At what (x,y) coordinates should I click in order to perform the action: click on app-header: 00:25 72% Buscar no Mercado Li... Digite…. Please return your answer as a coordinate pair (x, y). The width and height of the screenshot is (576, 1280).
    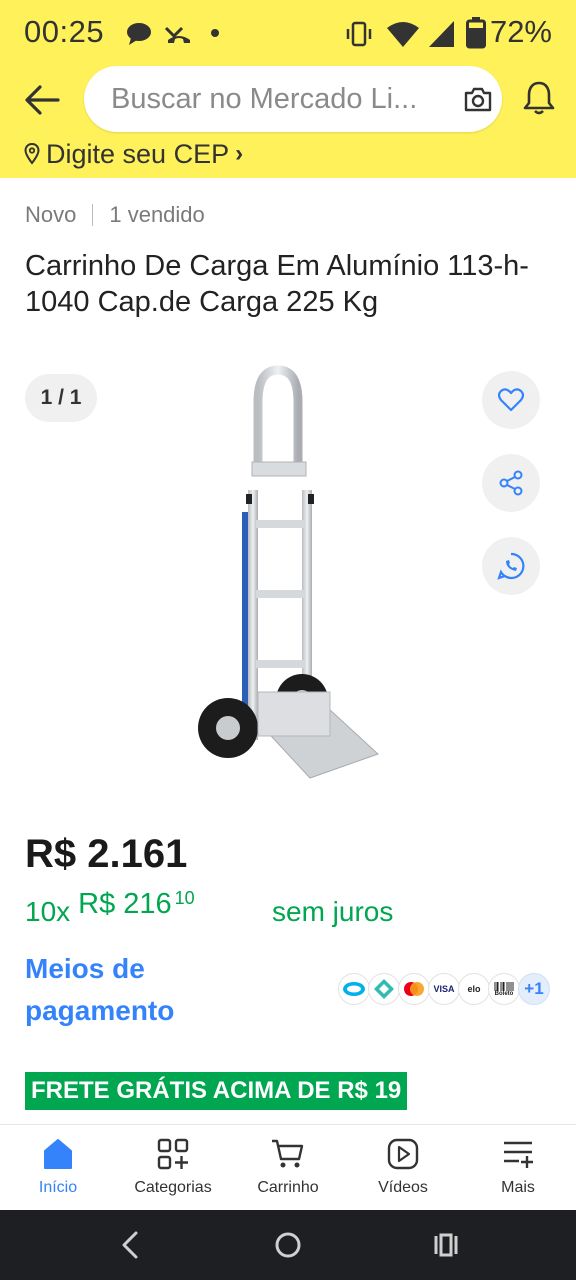
    Looking at the image, I should click on (288, 89).